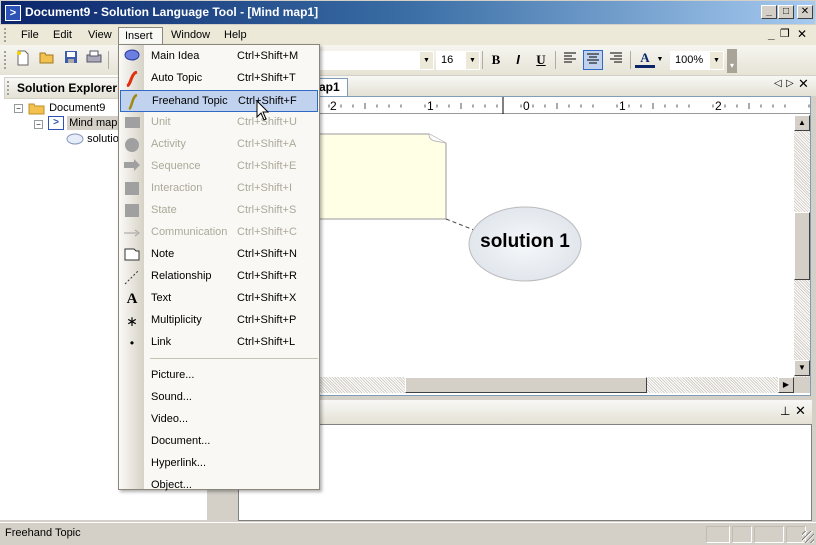  What do you see at coordinates (800, 411) in the screenshot?
I see `panel-close-icon: ✕` at bounding box center [800, 411].